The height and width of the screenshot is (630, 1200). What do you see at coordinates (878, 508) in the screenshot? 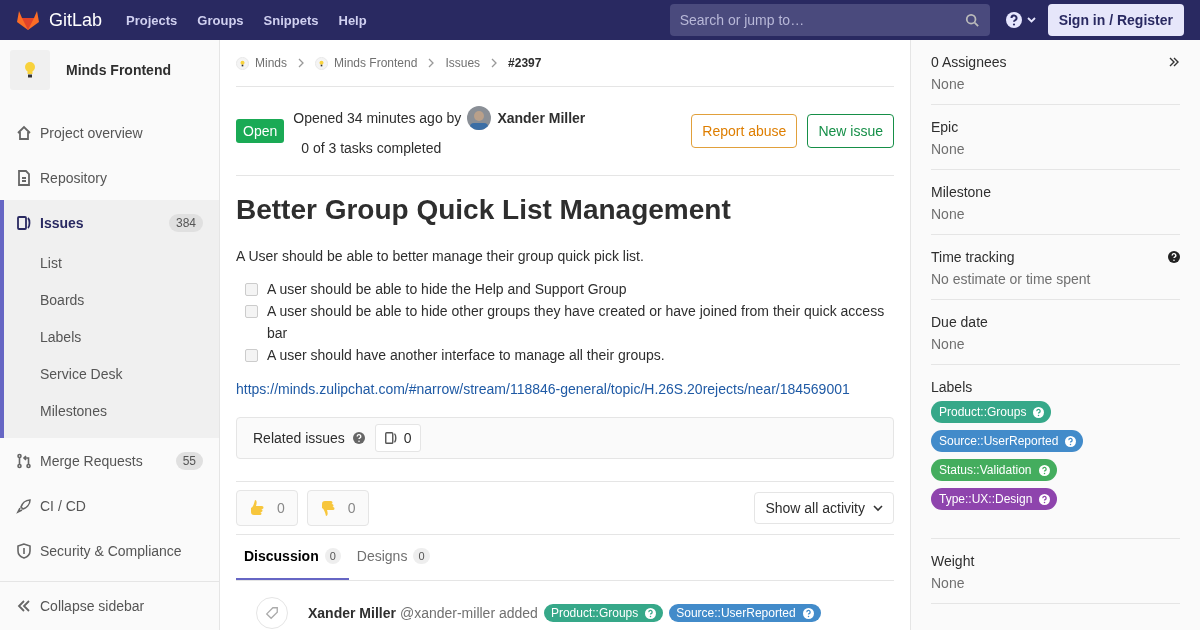
I see `chevron-down-icon` at bounding box center [878, 508].